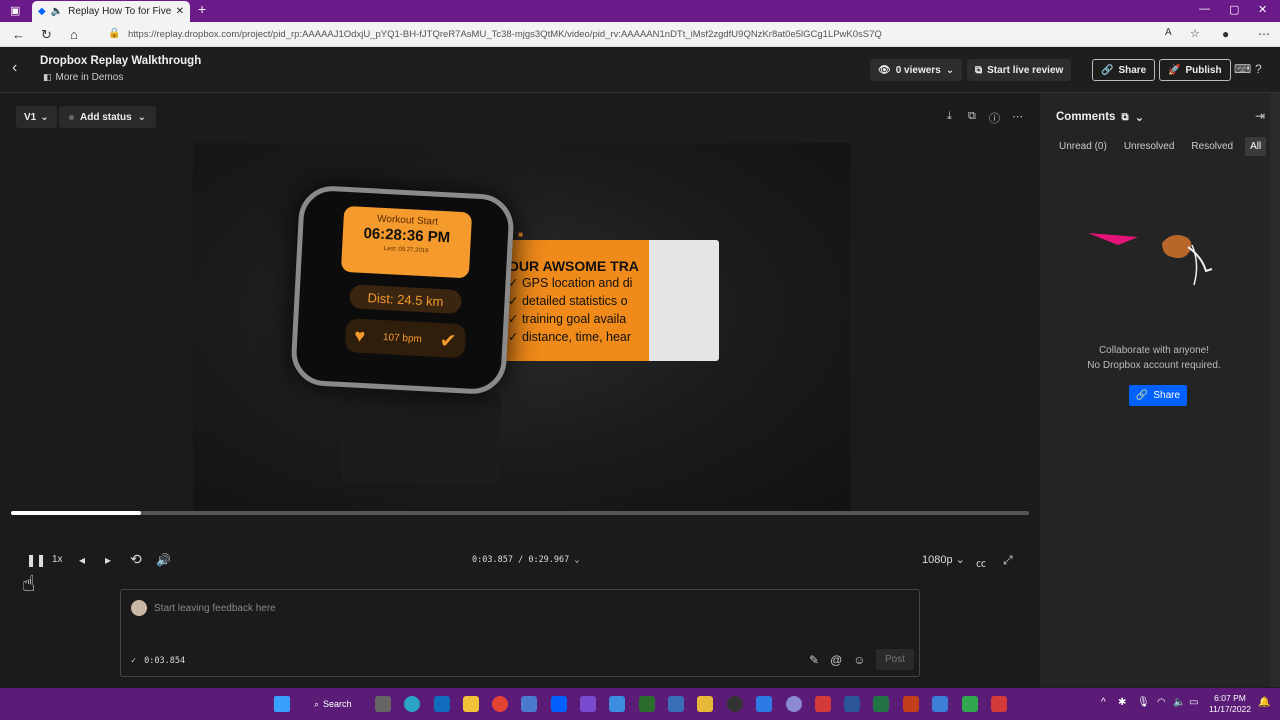 This screenshot has height=720, width=1280. I want to click on outlook-icon, so click(442, 704).